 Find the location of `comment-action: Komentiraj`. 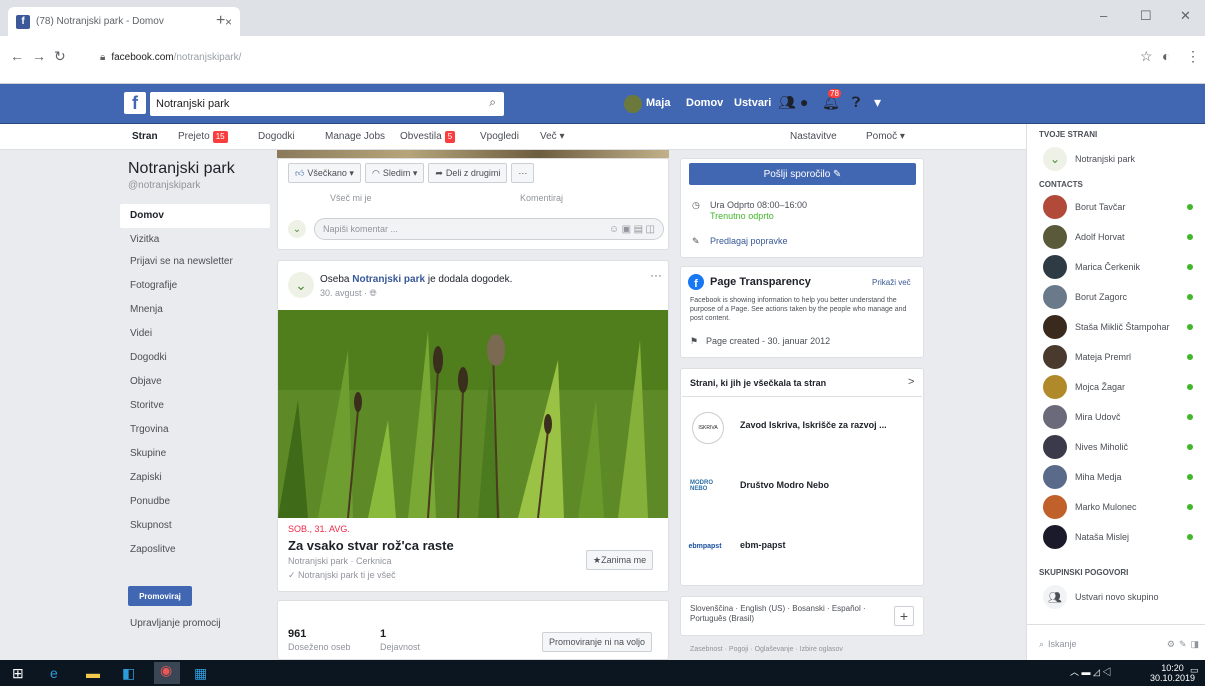

comment-action: Komentiraj is located at coordinates (541, 198).